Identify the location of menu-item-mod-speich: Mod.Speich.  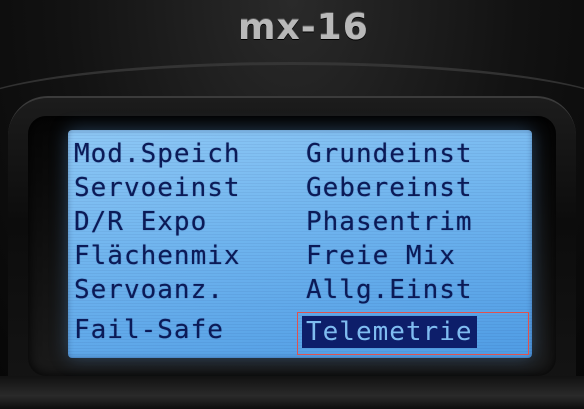
(157, 154).